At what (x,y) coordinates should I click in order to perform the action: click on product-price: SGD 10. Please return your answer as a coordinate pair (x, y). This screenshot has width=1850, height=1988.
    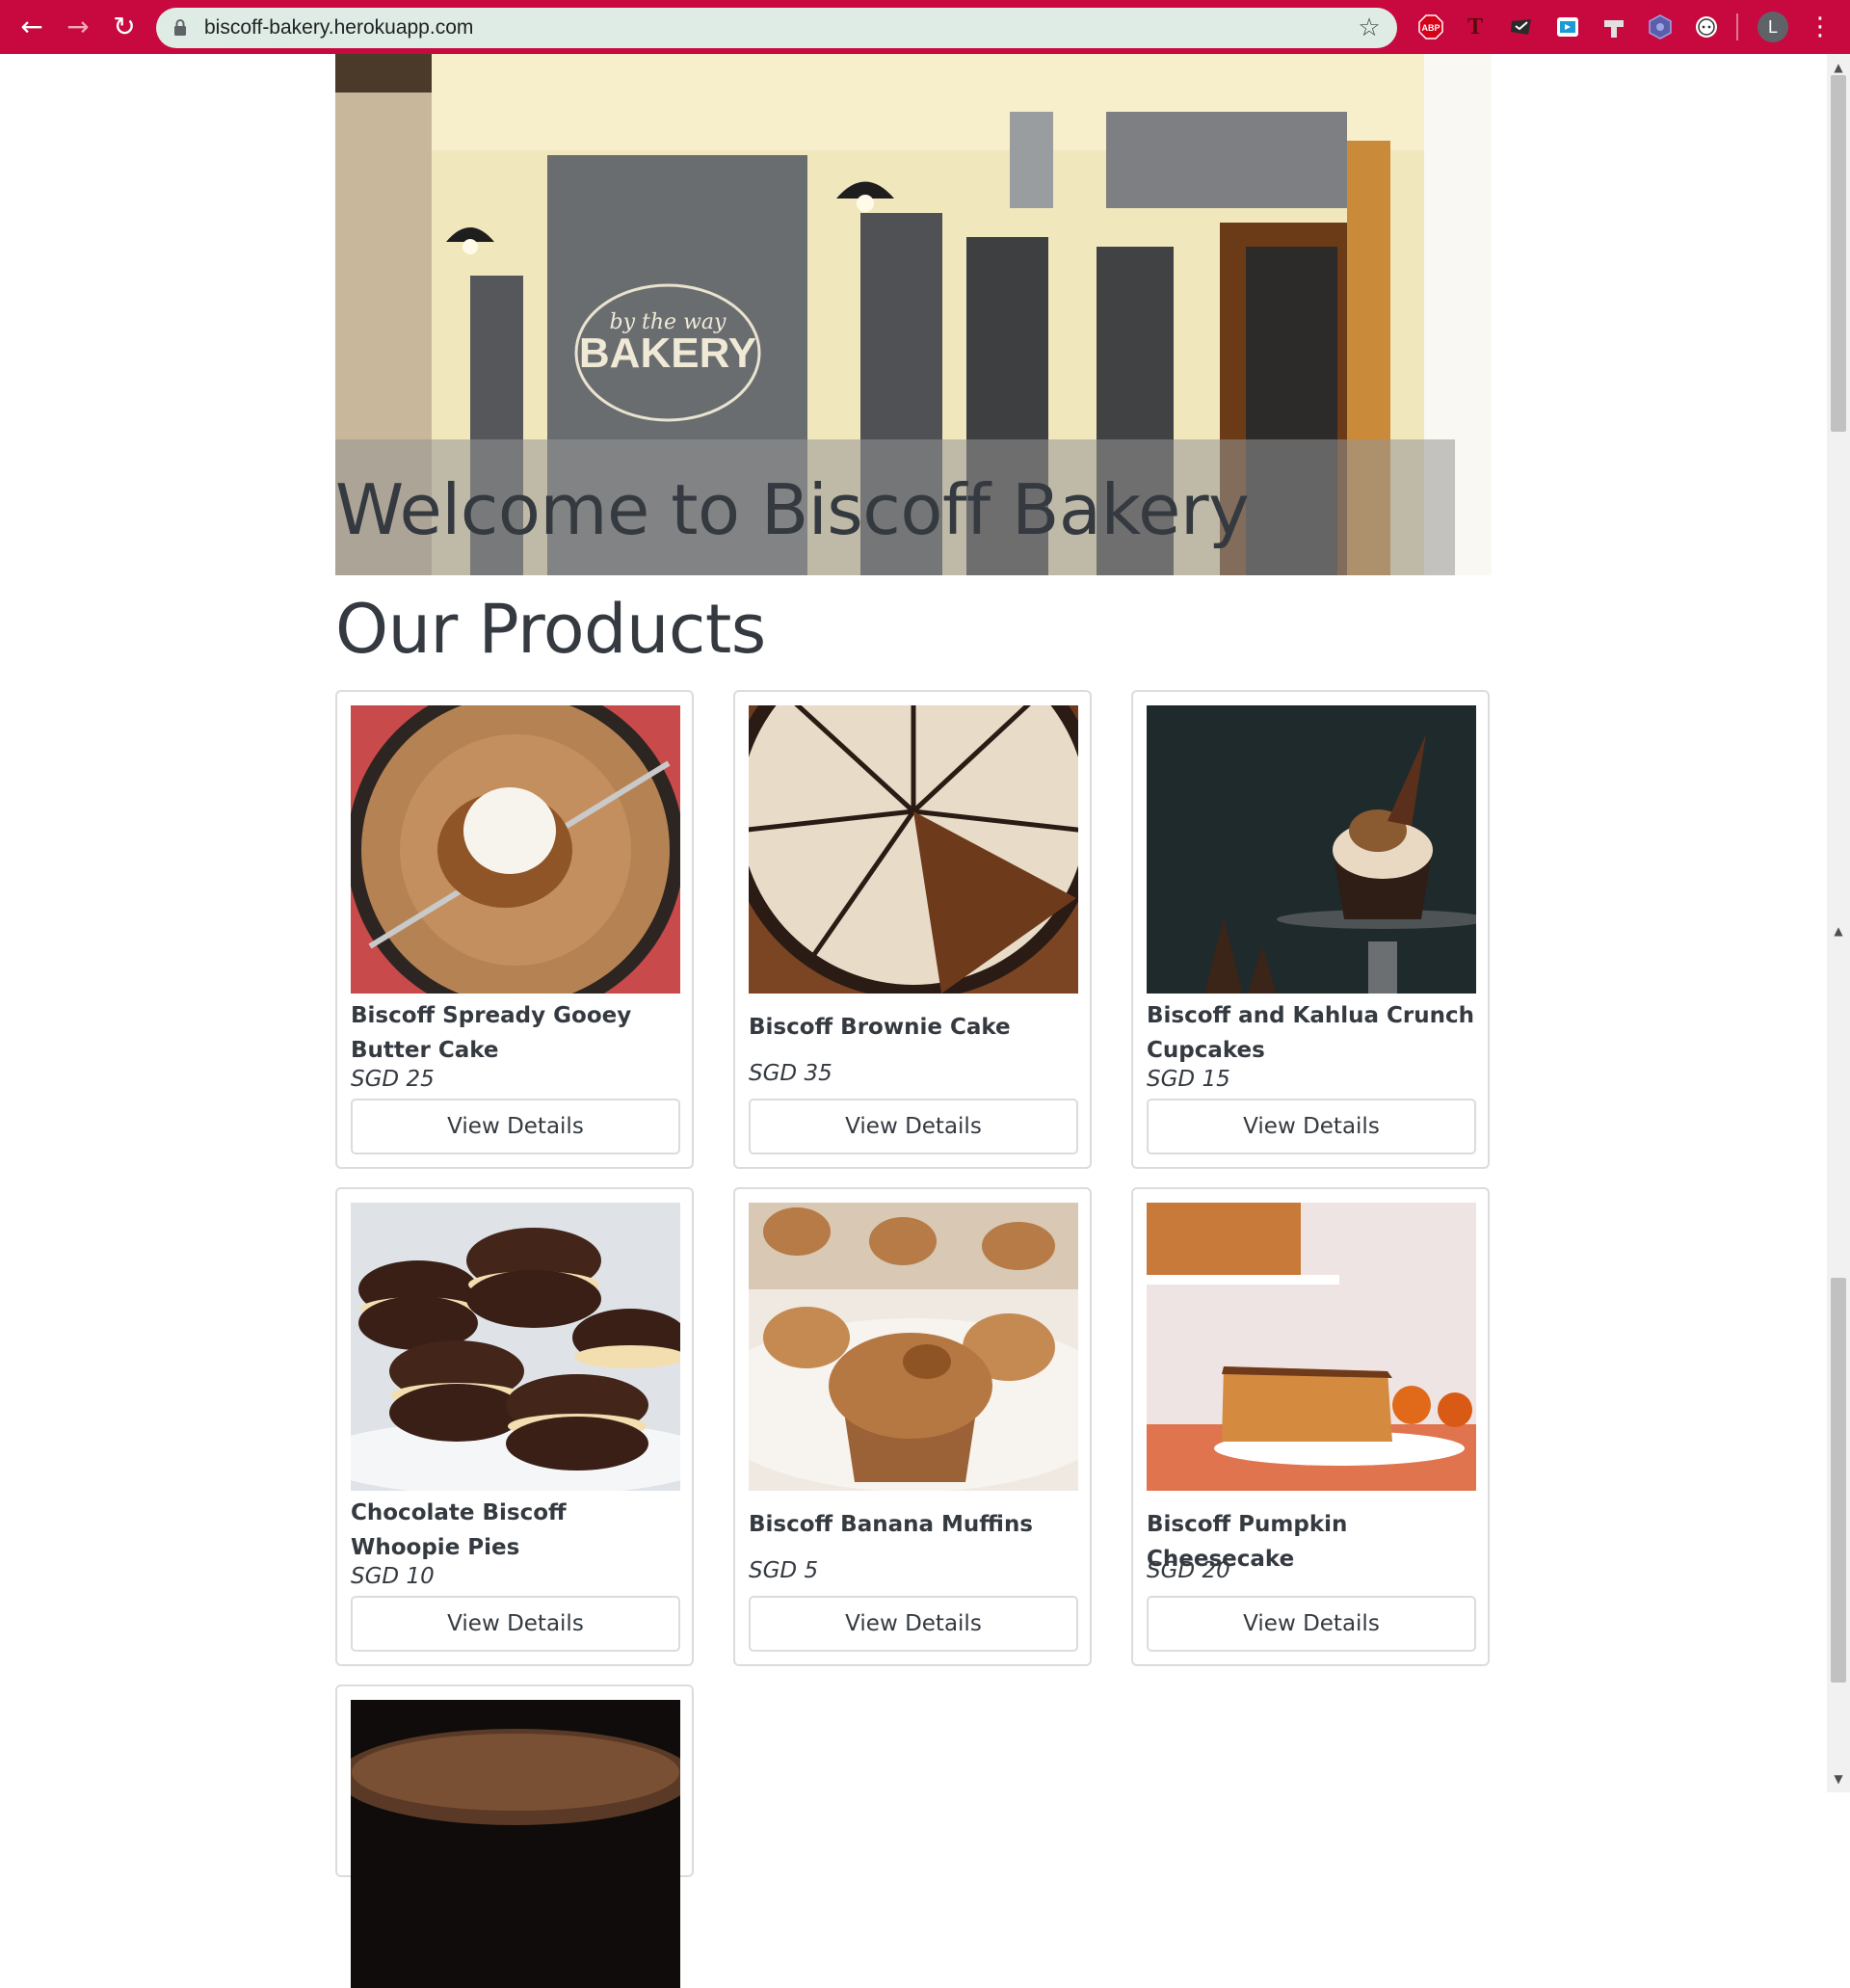
    Looking at the image, I should click on (393, 1576).